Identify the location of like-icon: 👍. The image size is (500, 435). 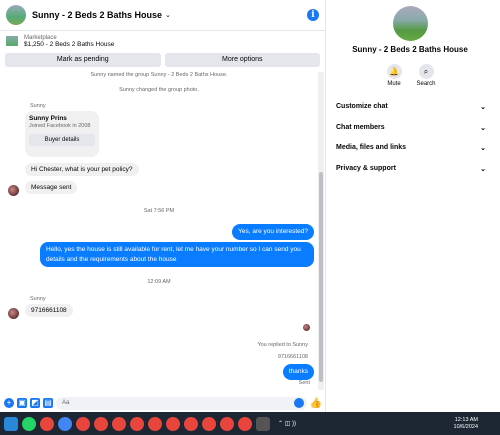
(316, 403).